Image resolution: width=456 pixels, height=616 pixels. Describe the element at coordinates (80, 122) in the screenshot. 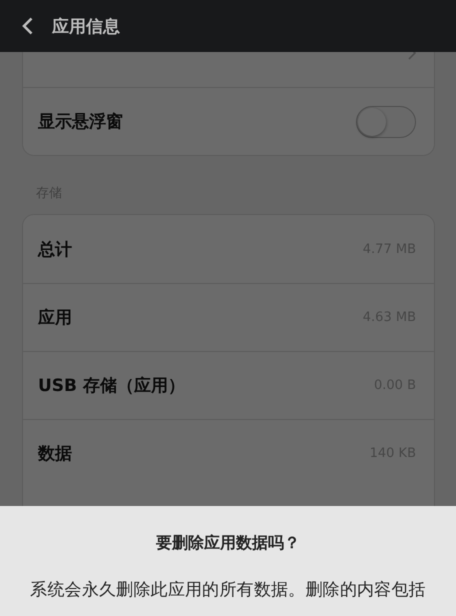

I see `row-label: 显示悬浮窗` at that location.